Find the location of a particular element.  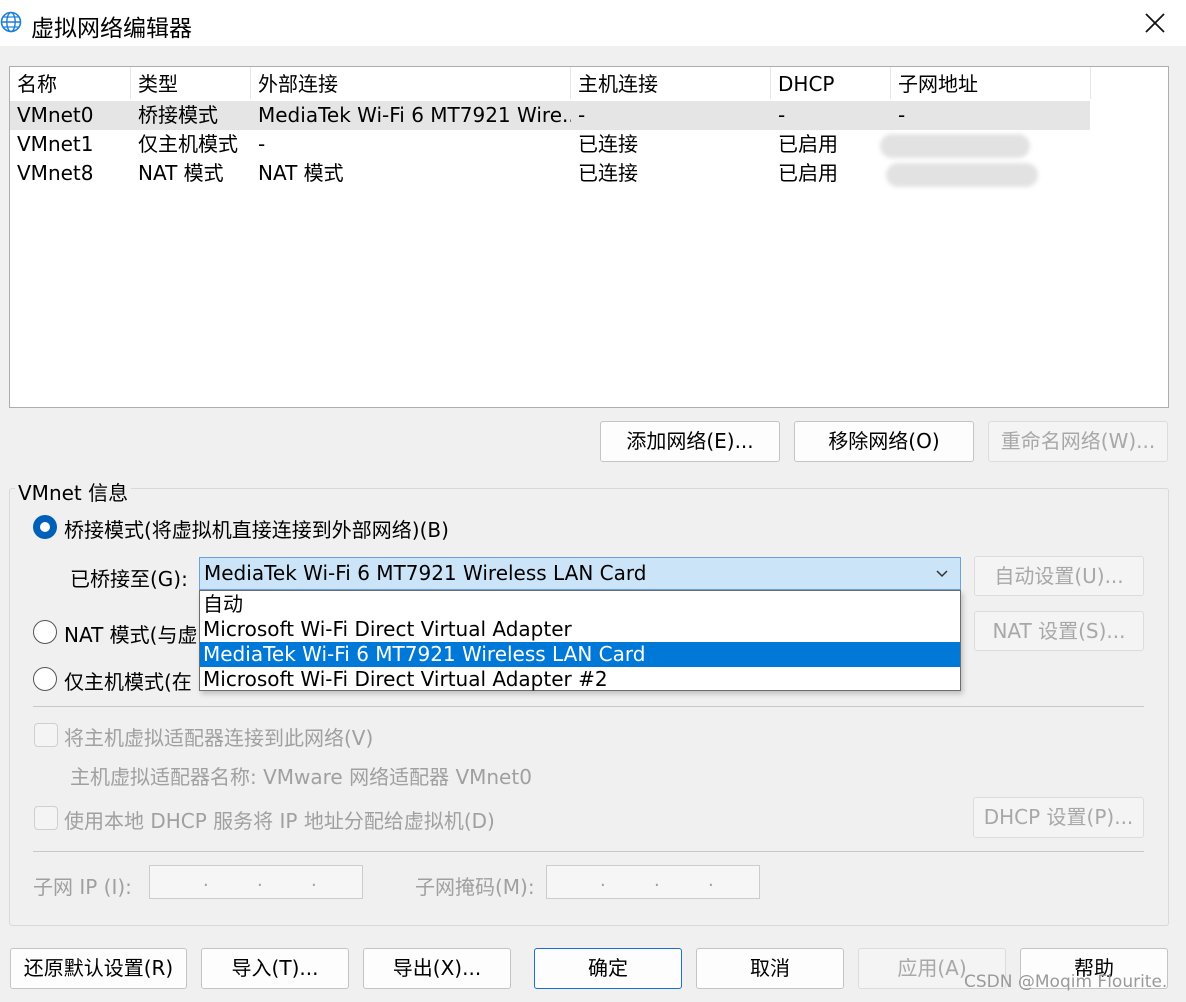

cell-type: 桥接模式 is located at coordinates (178, 115).